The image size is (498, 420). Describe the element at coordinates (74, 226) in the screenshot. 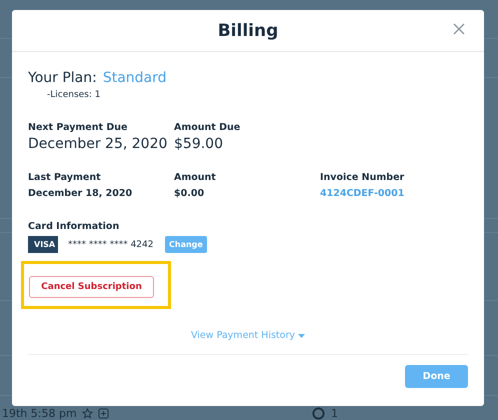

I see `card-label: Card Information` at that location.